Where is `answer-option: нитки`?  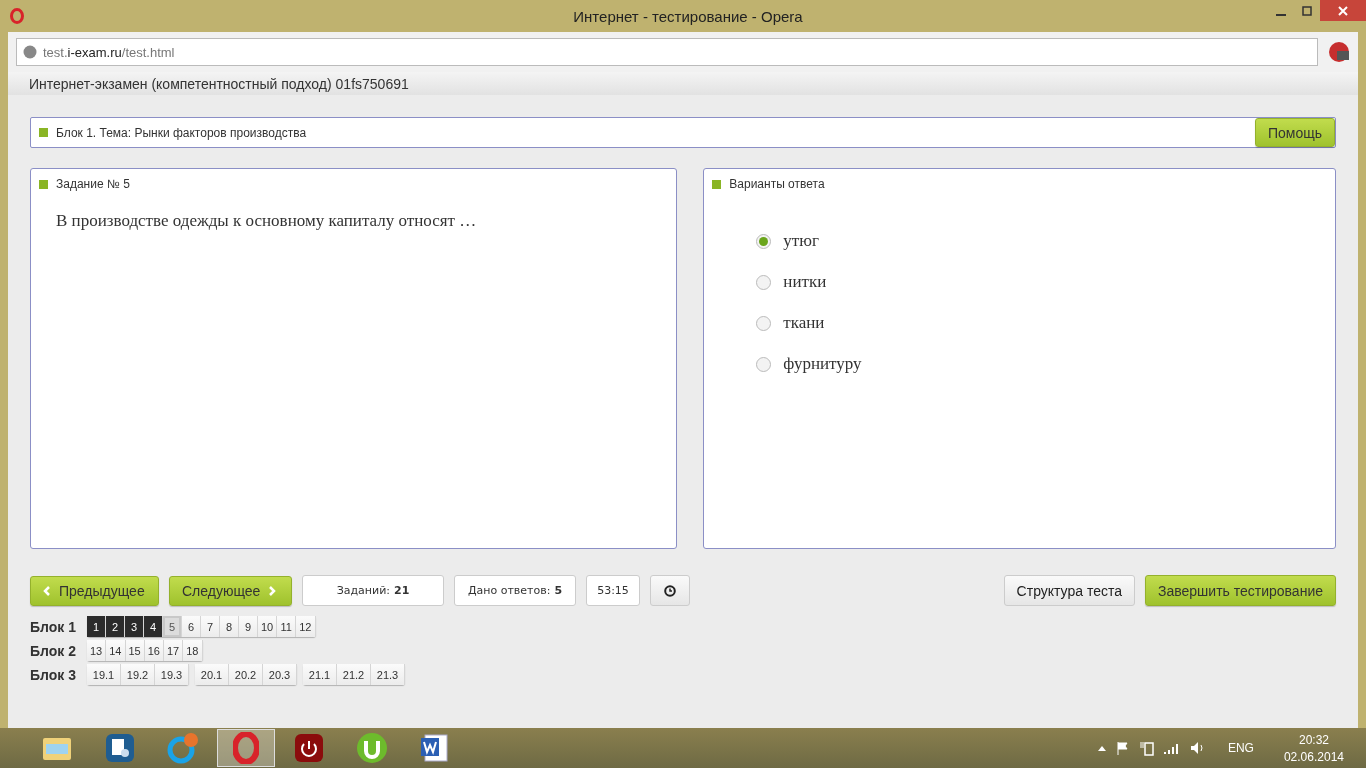
answer-option: нитки is located at coordinates (805, 282).